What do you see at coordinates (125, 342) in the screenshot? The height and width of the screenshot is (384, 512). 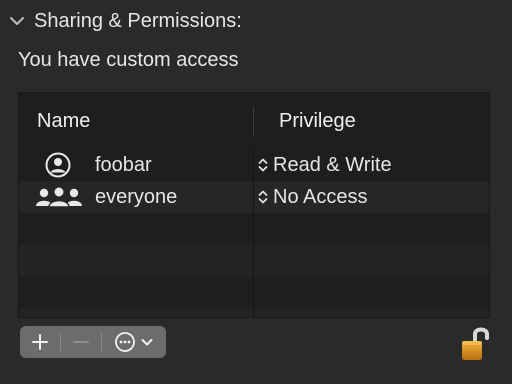 I see `ellipsis-circle-icon` at bounding box center [125, 342].